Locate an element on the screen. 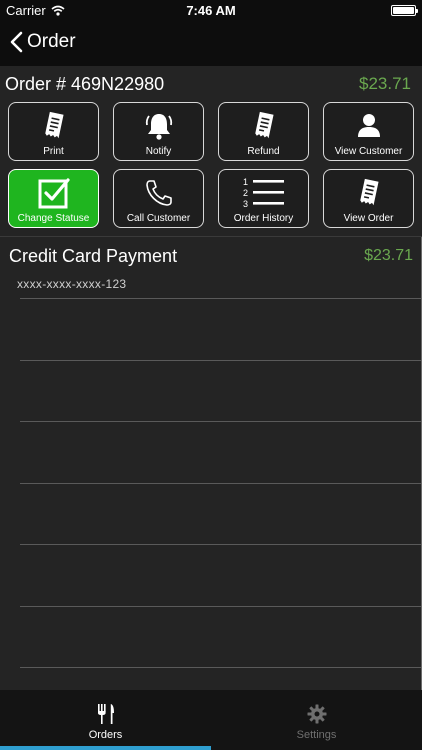  bell-icon is located at coordinates (158, 127).